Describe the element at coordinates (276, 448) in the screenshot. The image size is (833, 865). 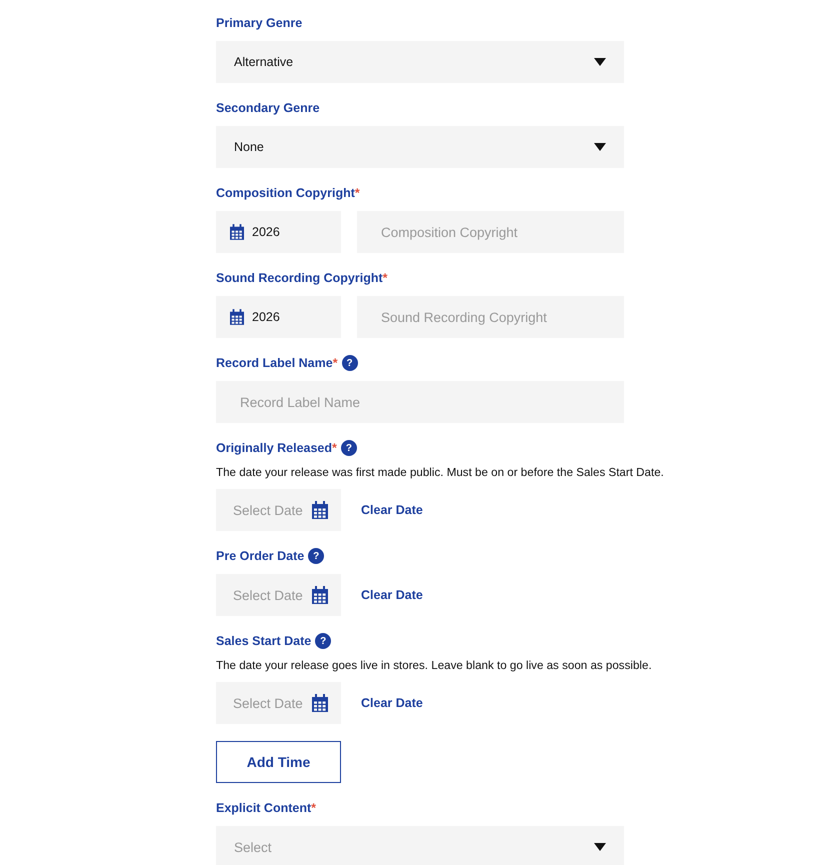
I see `field-label: Originally Released*` at that location.